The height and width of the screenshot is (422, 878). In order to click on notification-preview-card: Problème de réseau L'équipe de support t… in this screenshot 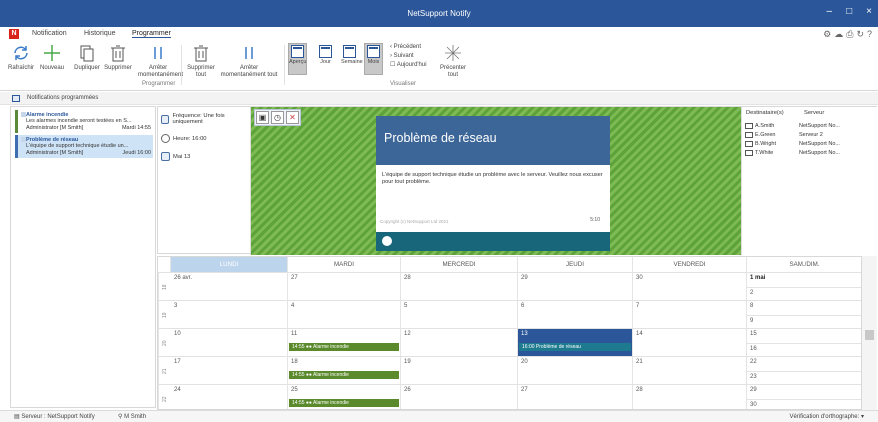, I will do `click(493, 183)`.